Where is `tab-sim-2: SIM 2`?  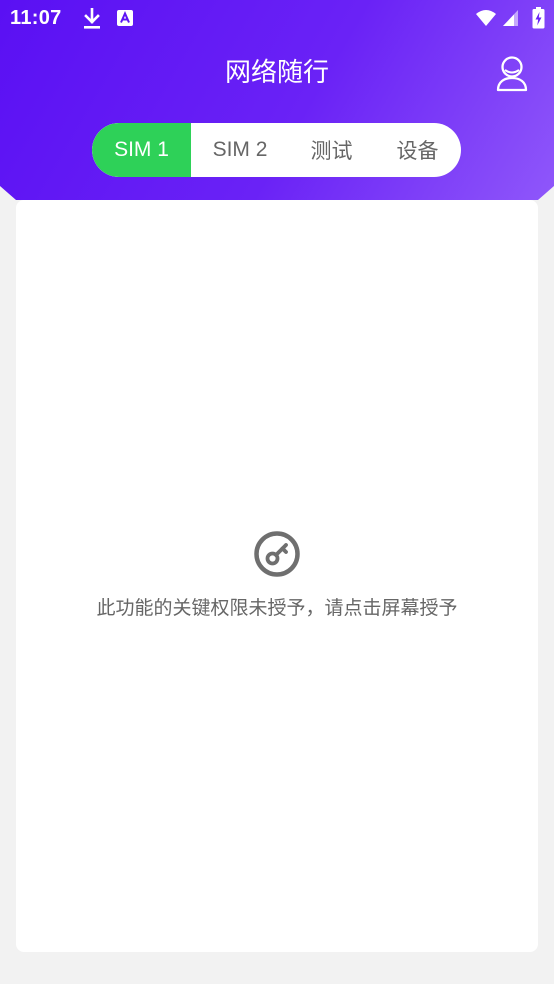
tab-sim-2: SIM 2 is located at coordinates (240, 150).